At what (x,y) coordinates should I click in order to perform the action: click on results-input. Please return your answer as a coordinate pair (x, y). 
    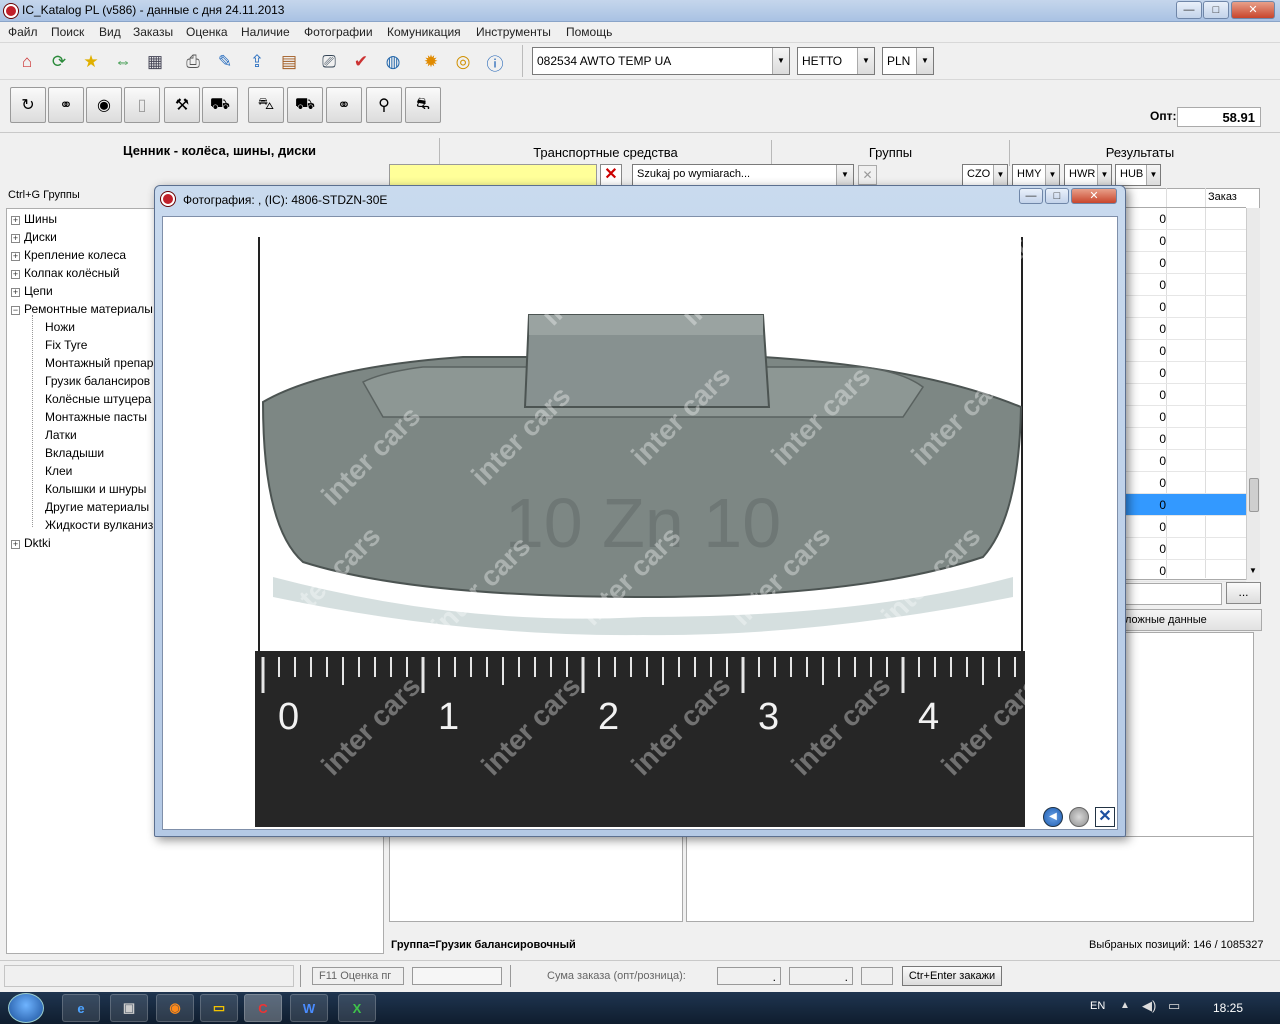
    Looking at the image, I should click on (1172, 594).